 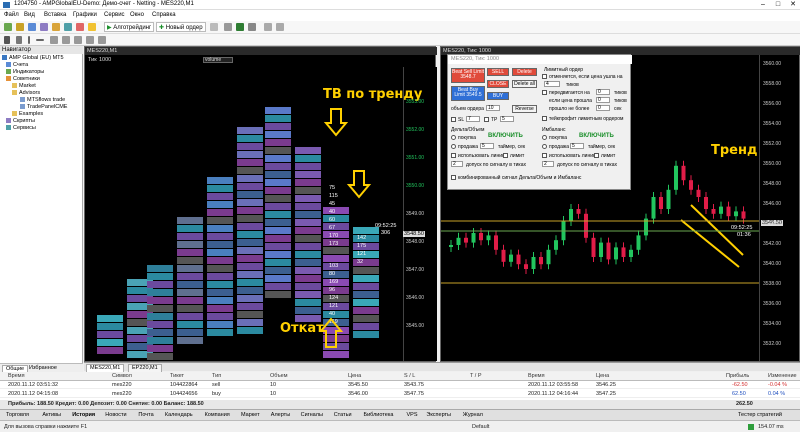 I want to click on fibo-icon, so click(x=78, y=40).